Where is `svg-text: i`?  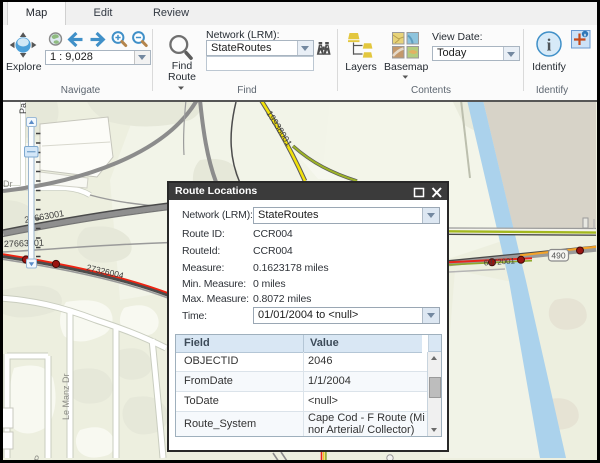 svg-text: i is located at coordinates (549, 45).